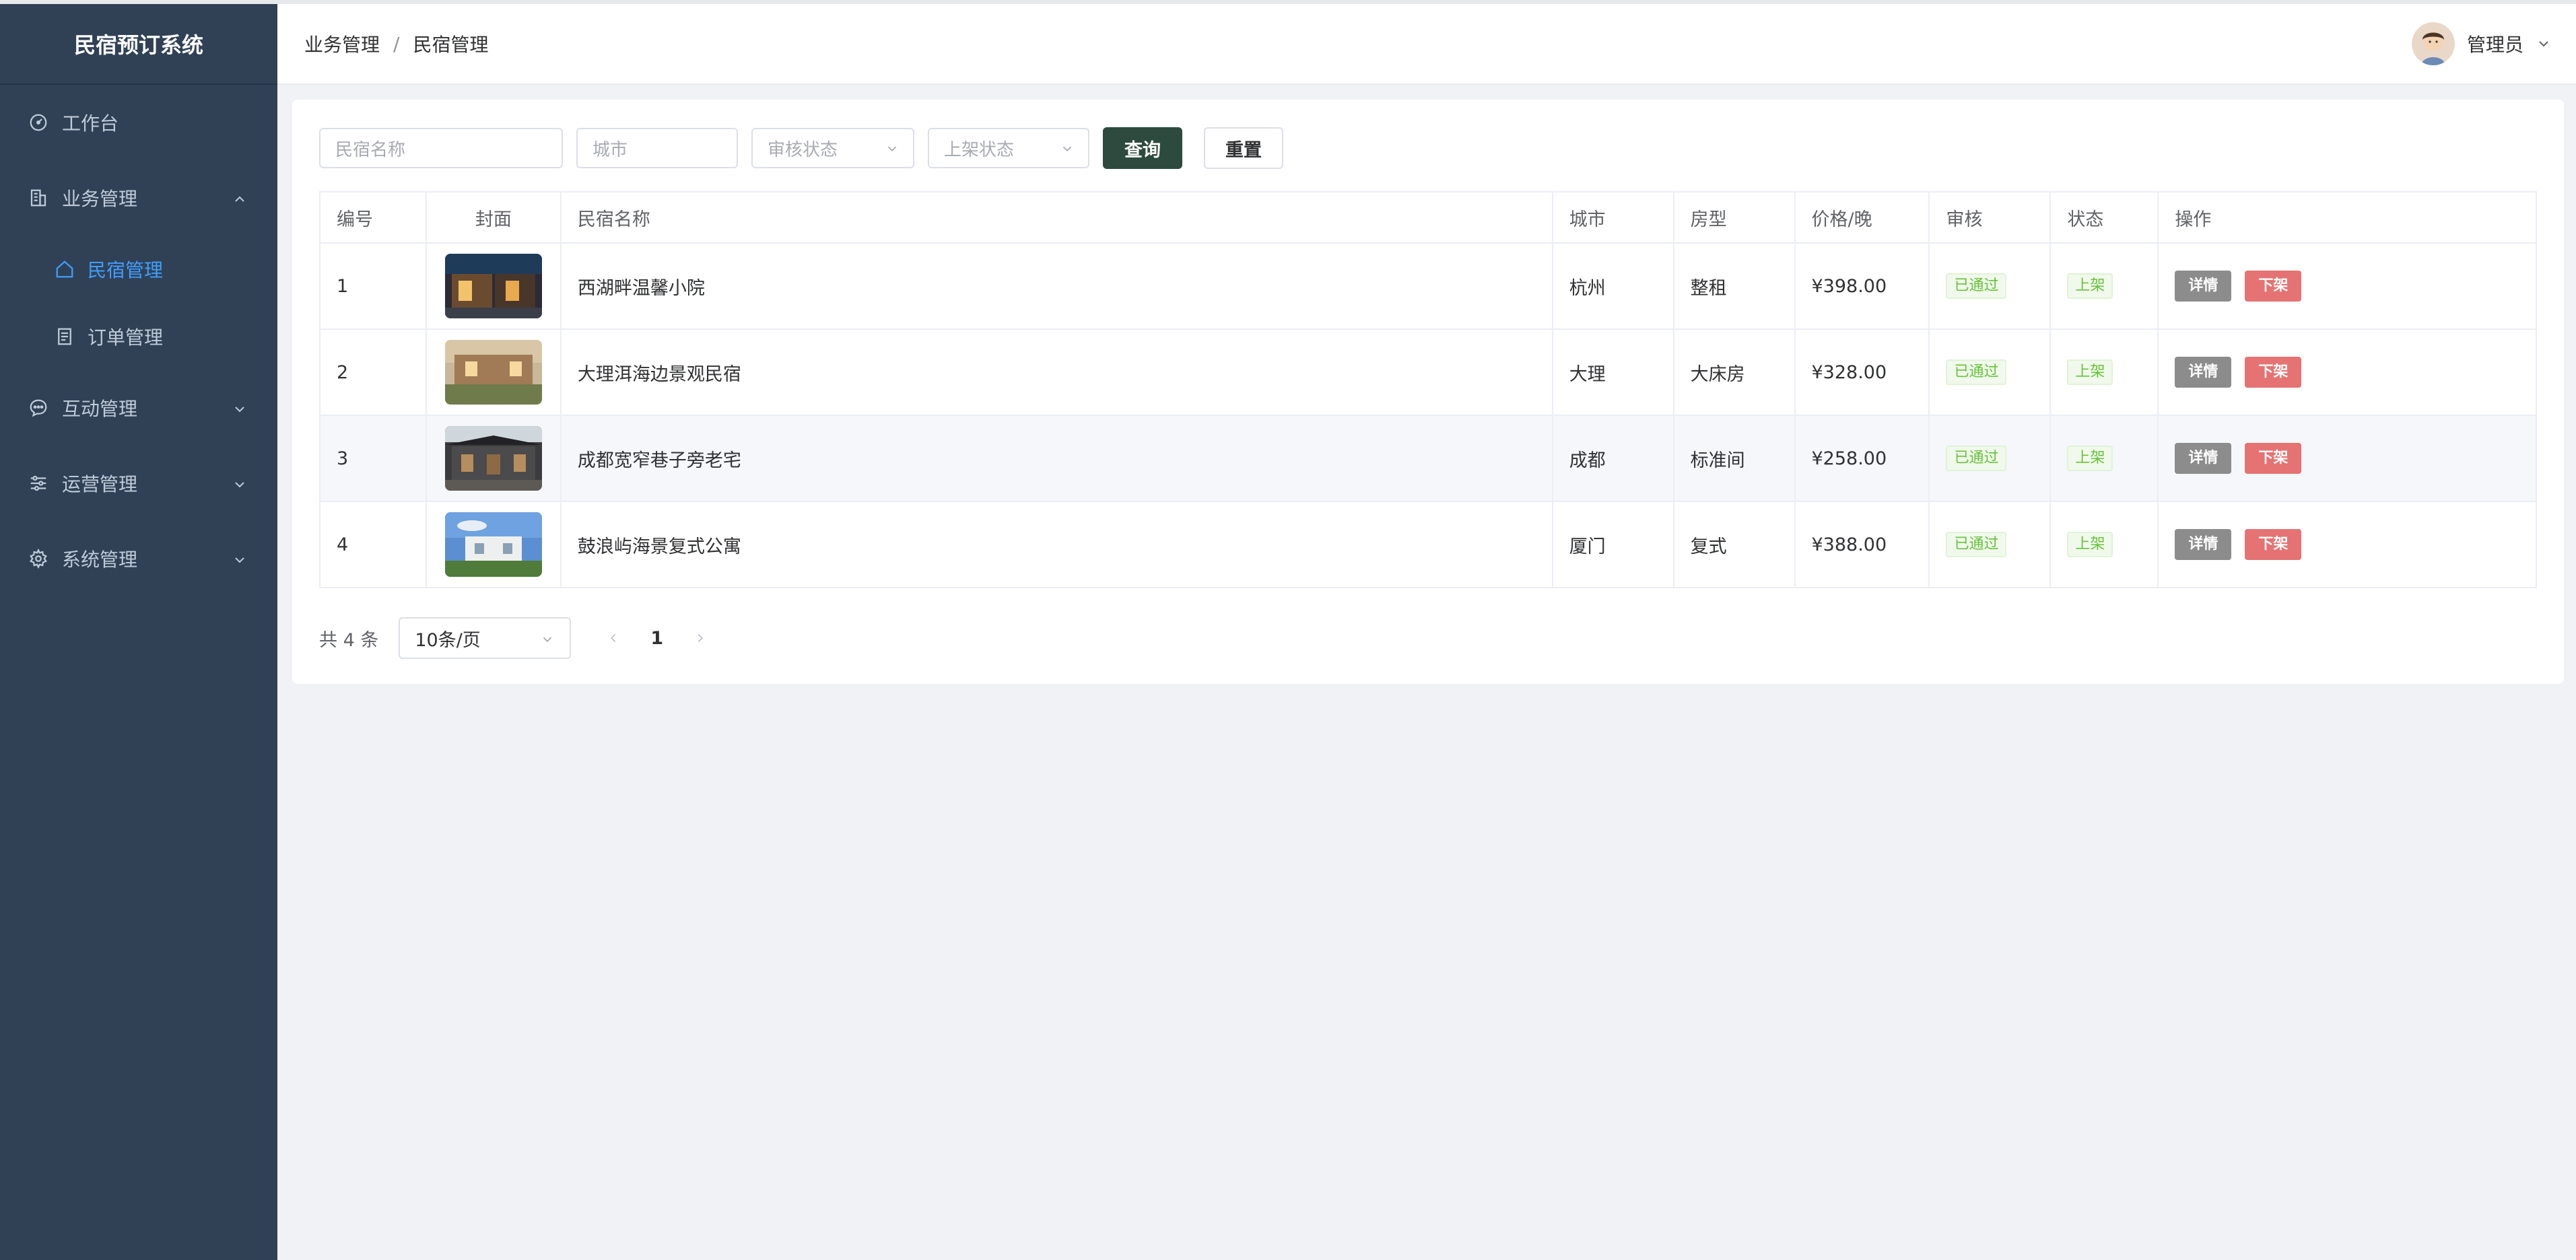 This screenshot has height=1260, width=2576. I want to click on total-count: 共 4 条, so click(349, 640).